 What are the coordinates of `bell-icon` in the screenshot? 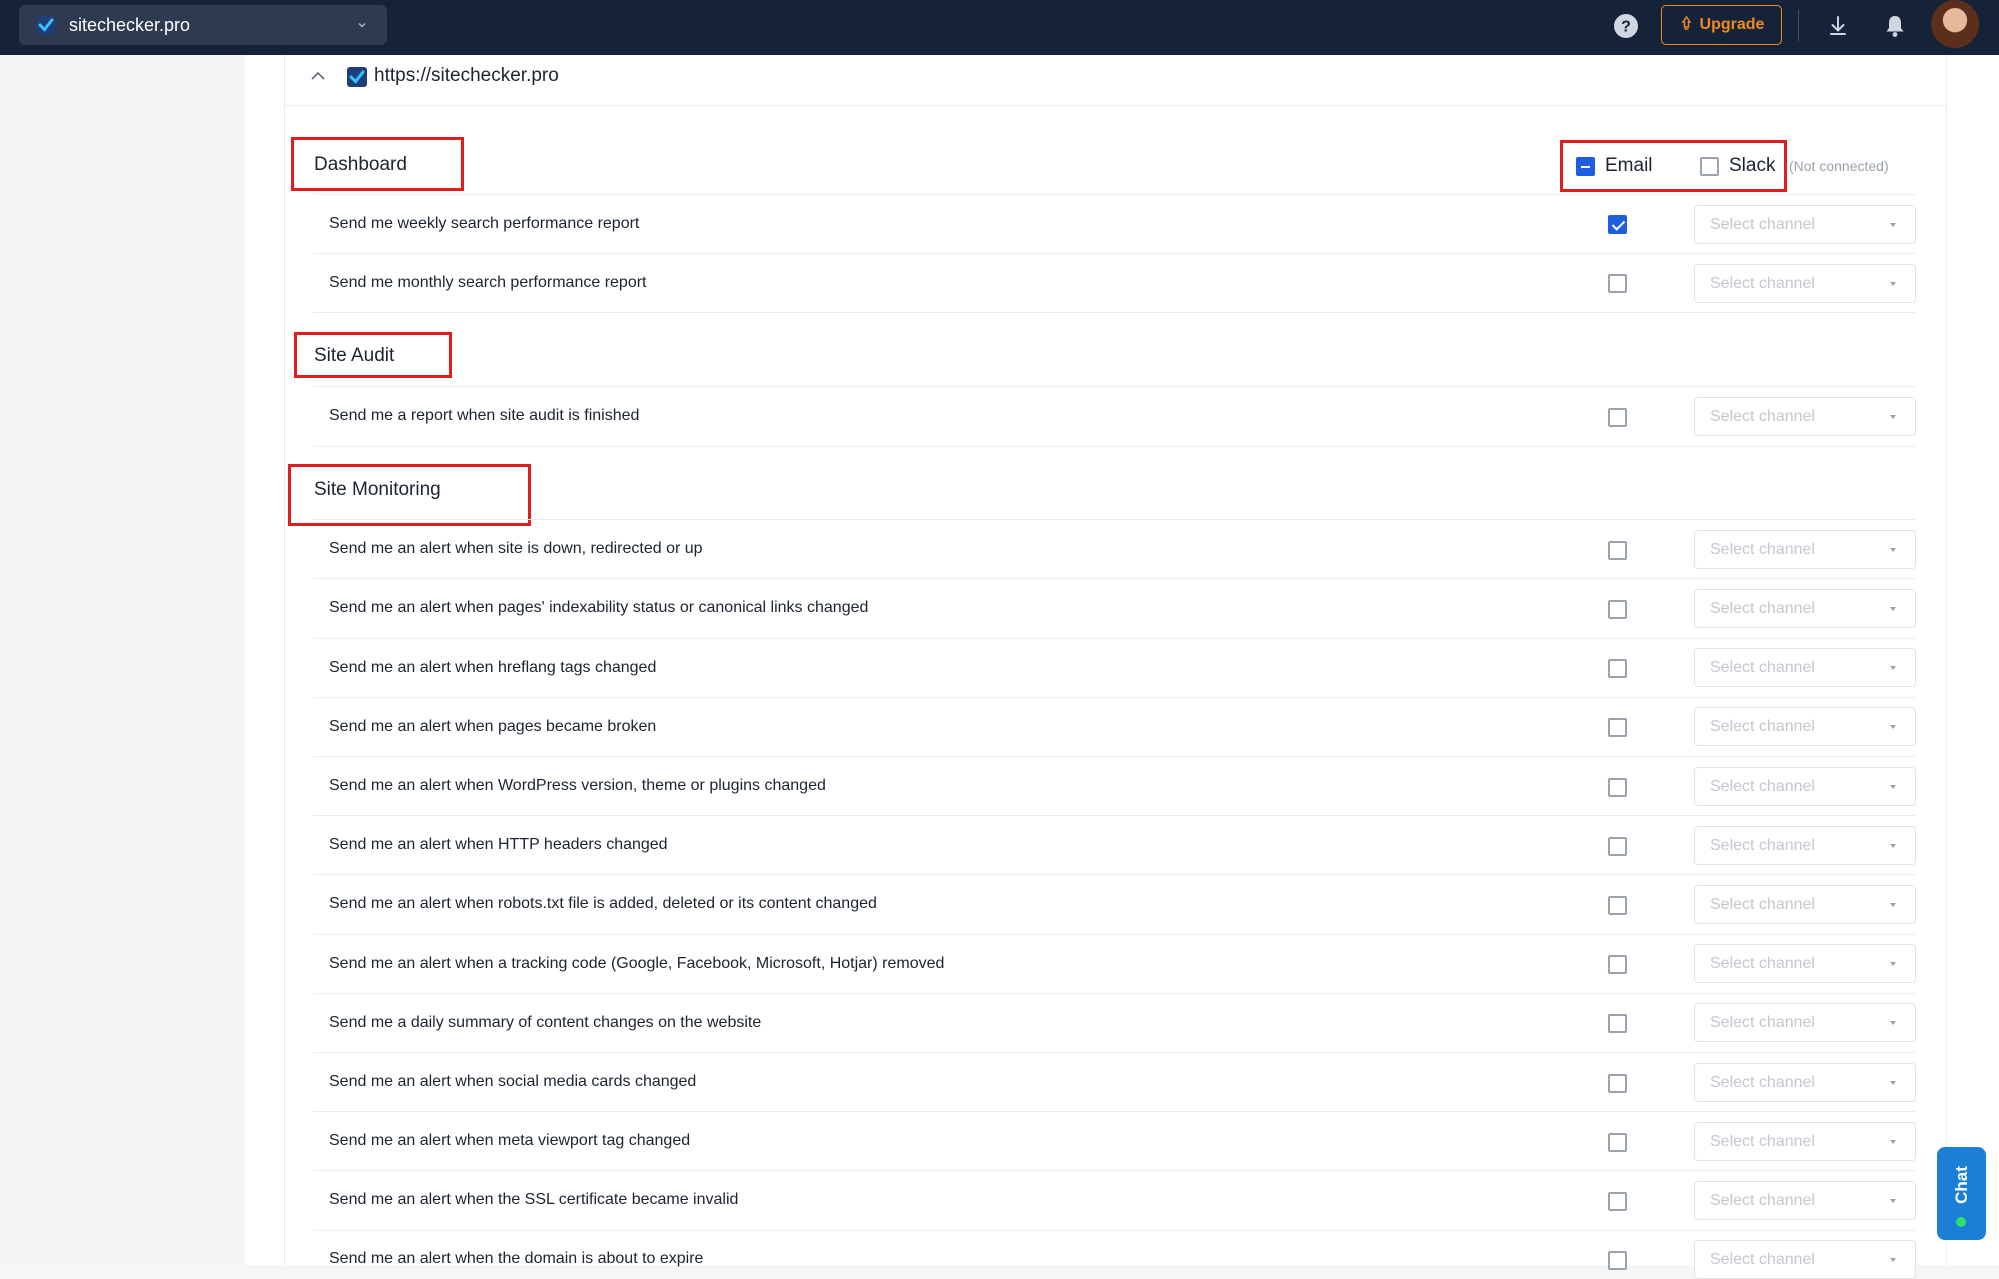 It's located at (1895, 26).